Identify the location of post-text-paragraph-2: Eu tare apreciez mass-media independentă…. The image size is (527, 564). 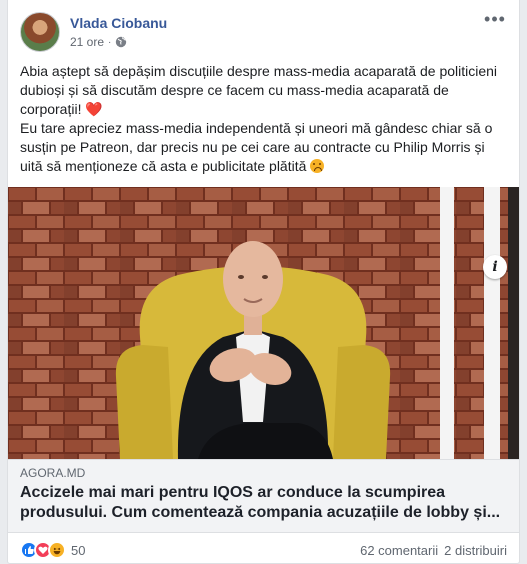
(265, 147).